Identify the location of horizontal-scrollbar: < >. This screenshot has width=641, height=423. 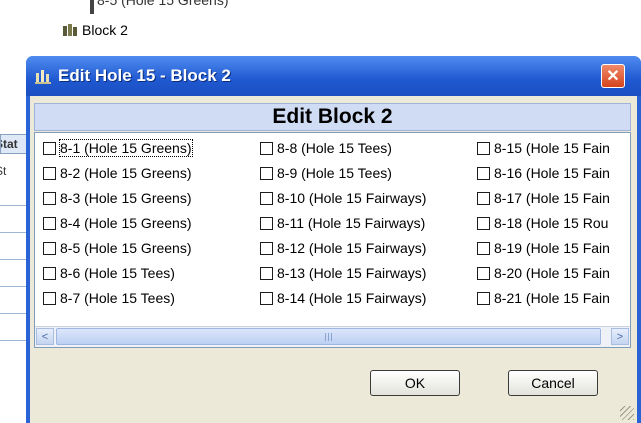
(332, 336).